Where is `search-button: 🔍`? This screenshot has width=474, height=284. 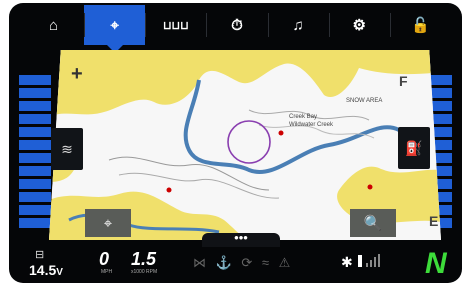
search-button: 🔍 is located at coordinates (373, 223).